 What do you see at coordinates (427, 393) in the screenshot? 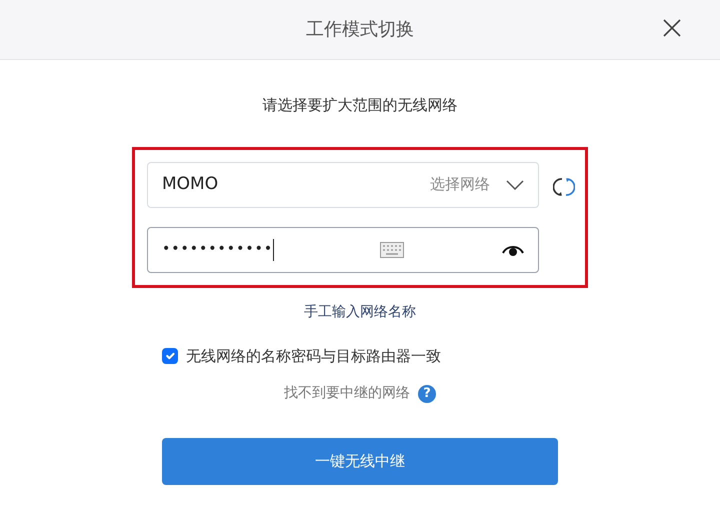
I see `help-button: ?` at bounding box center [427, 393].